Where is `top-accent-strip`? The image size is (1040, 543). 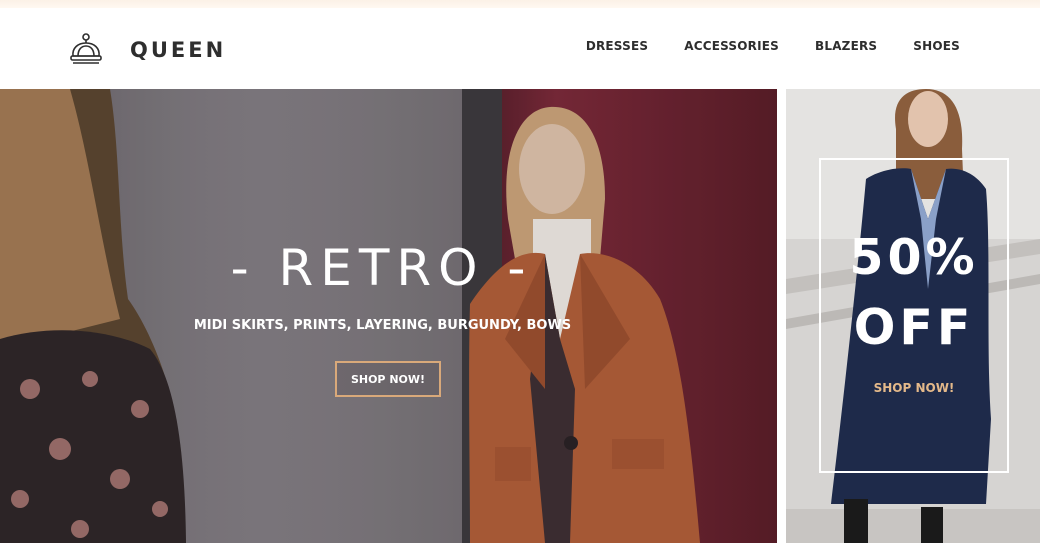
top-accent-strip is located at coordinates (520, 4).